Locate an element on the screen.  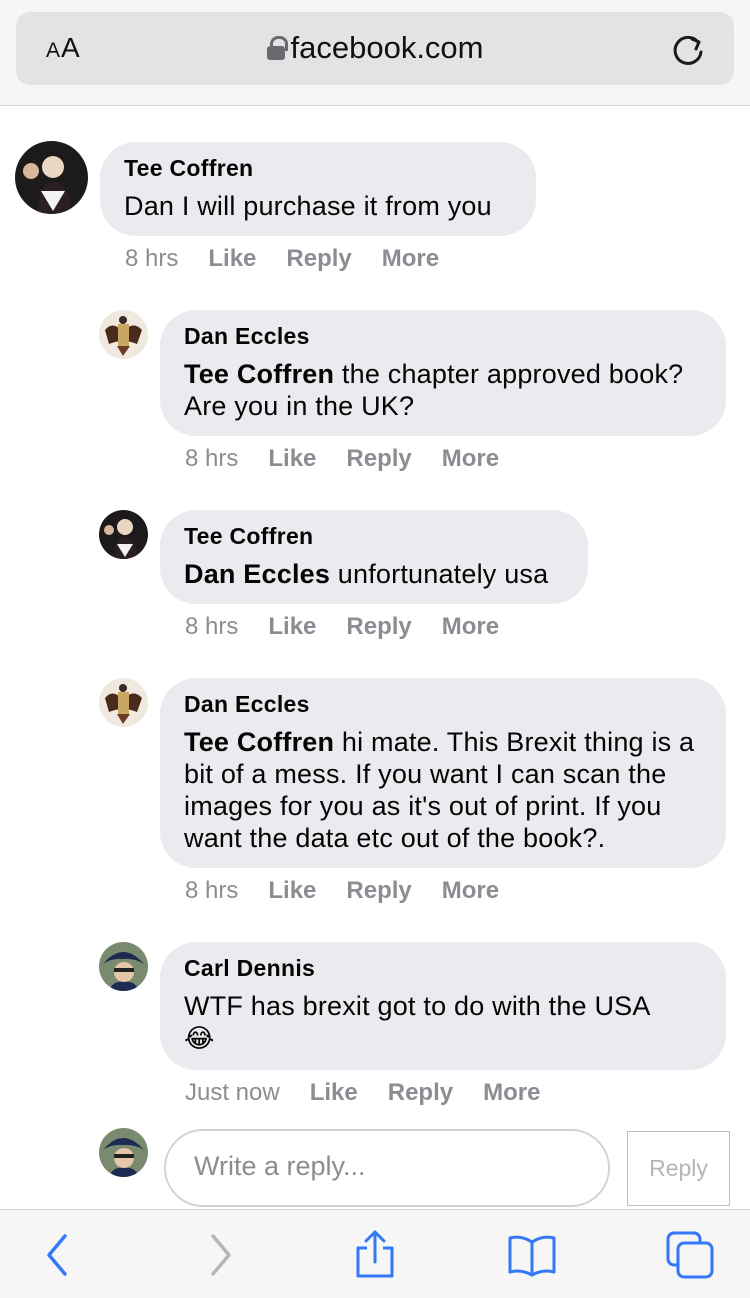
comment-time: Just now is located at coordinates (232, 1092).